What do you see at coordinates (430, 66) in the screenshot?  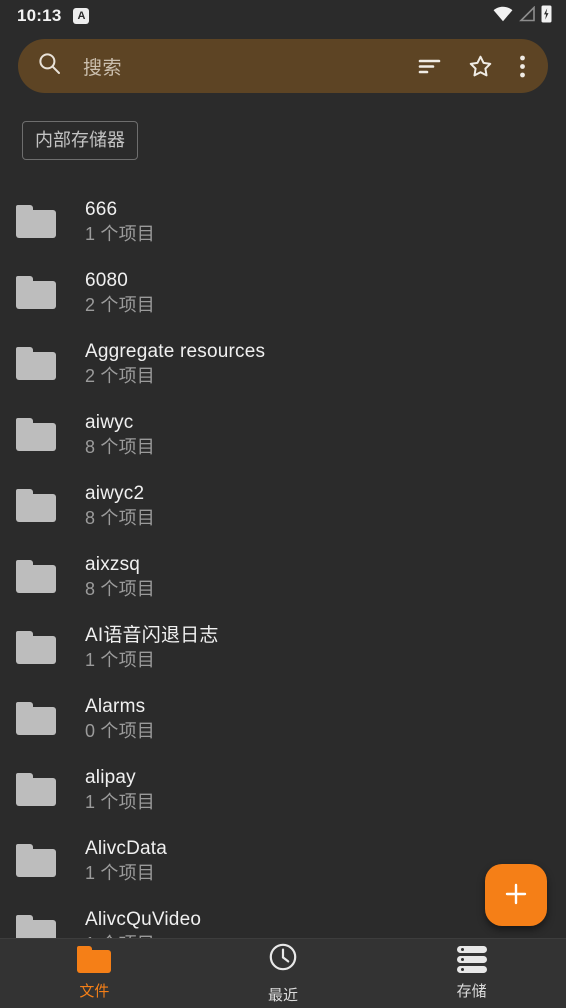 I see `sort-icon` at bounding box center [430, 66].